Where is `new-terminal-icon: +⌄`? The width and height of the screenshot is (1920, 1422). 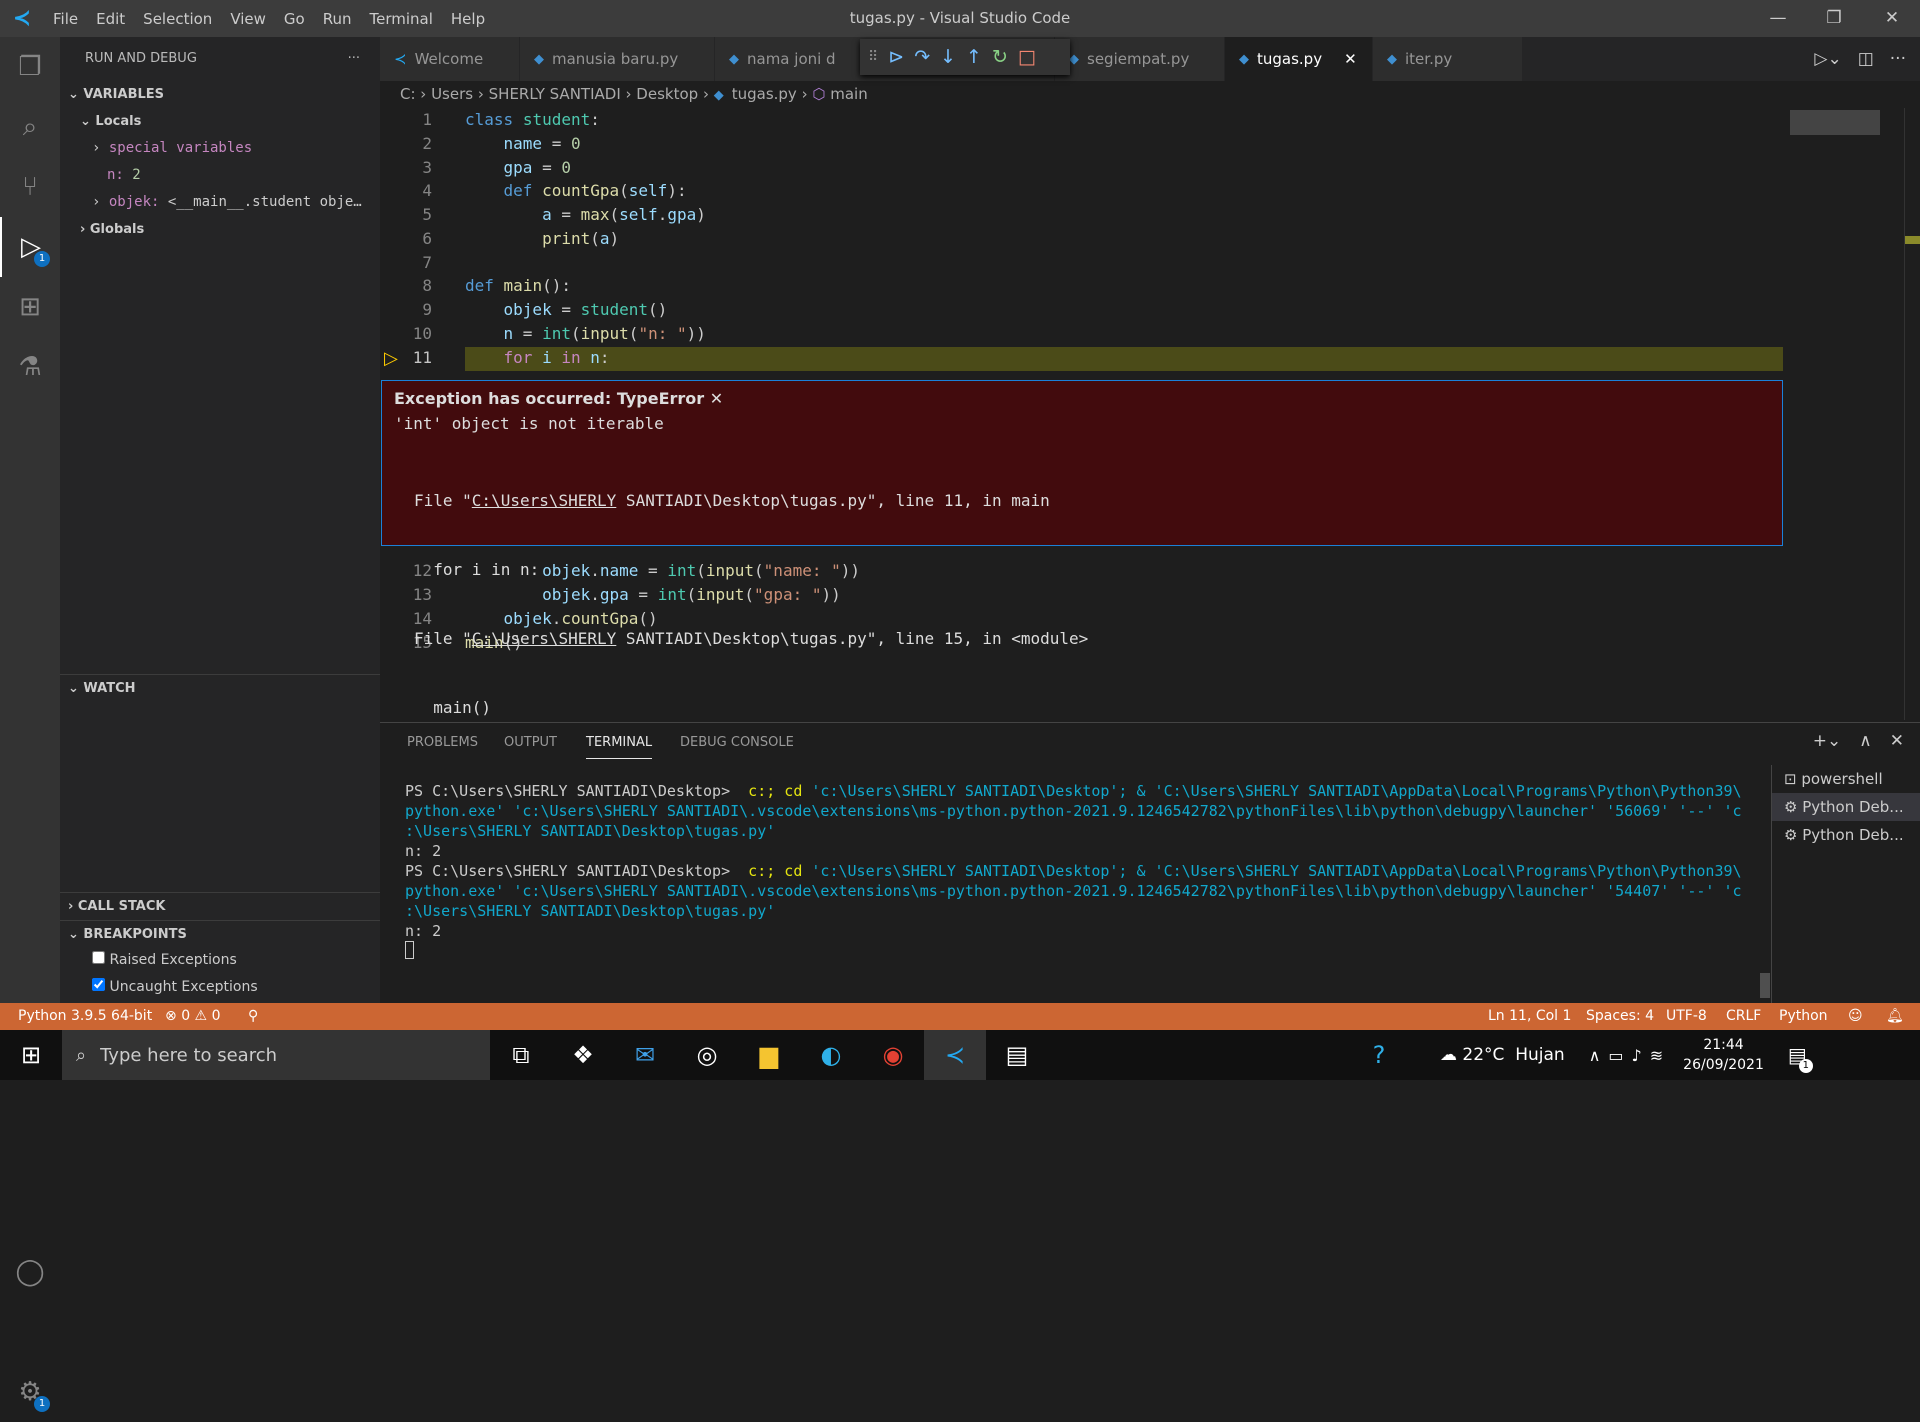
new-terminal-icon: +⌄ is located at coordinates (1827, 741).